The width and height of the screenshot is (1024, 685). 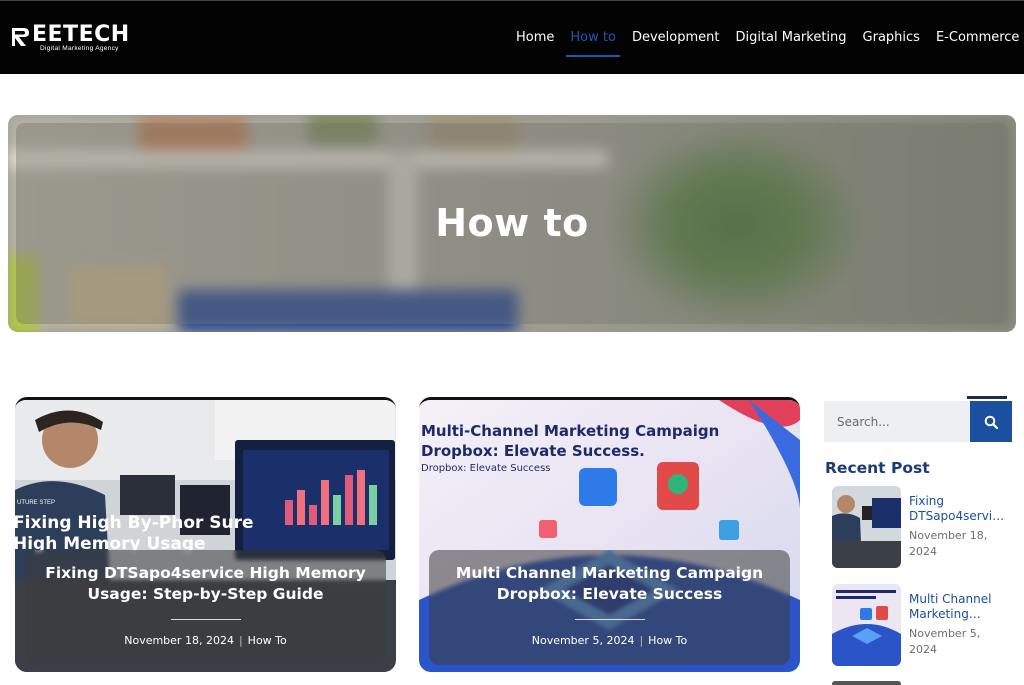 I want to click on recent-post-item: Fixing DTSapo4servi… November 18, 2024, so click(x=922, y=528).